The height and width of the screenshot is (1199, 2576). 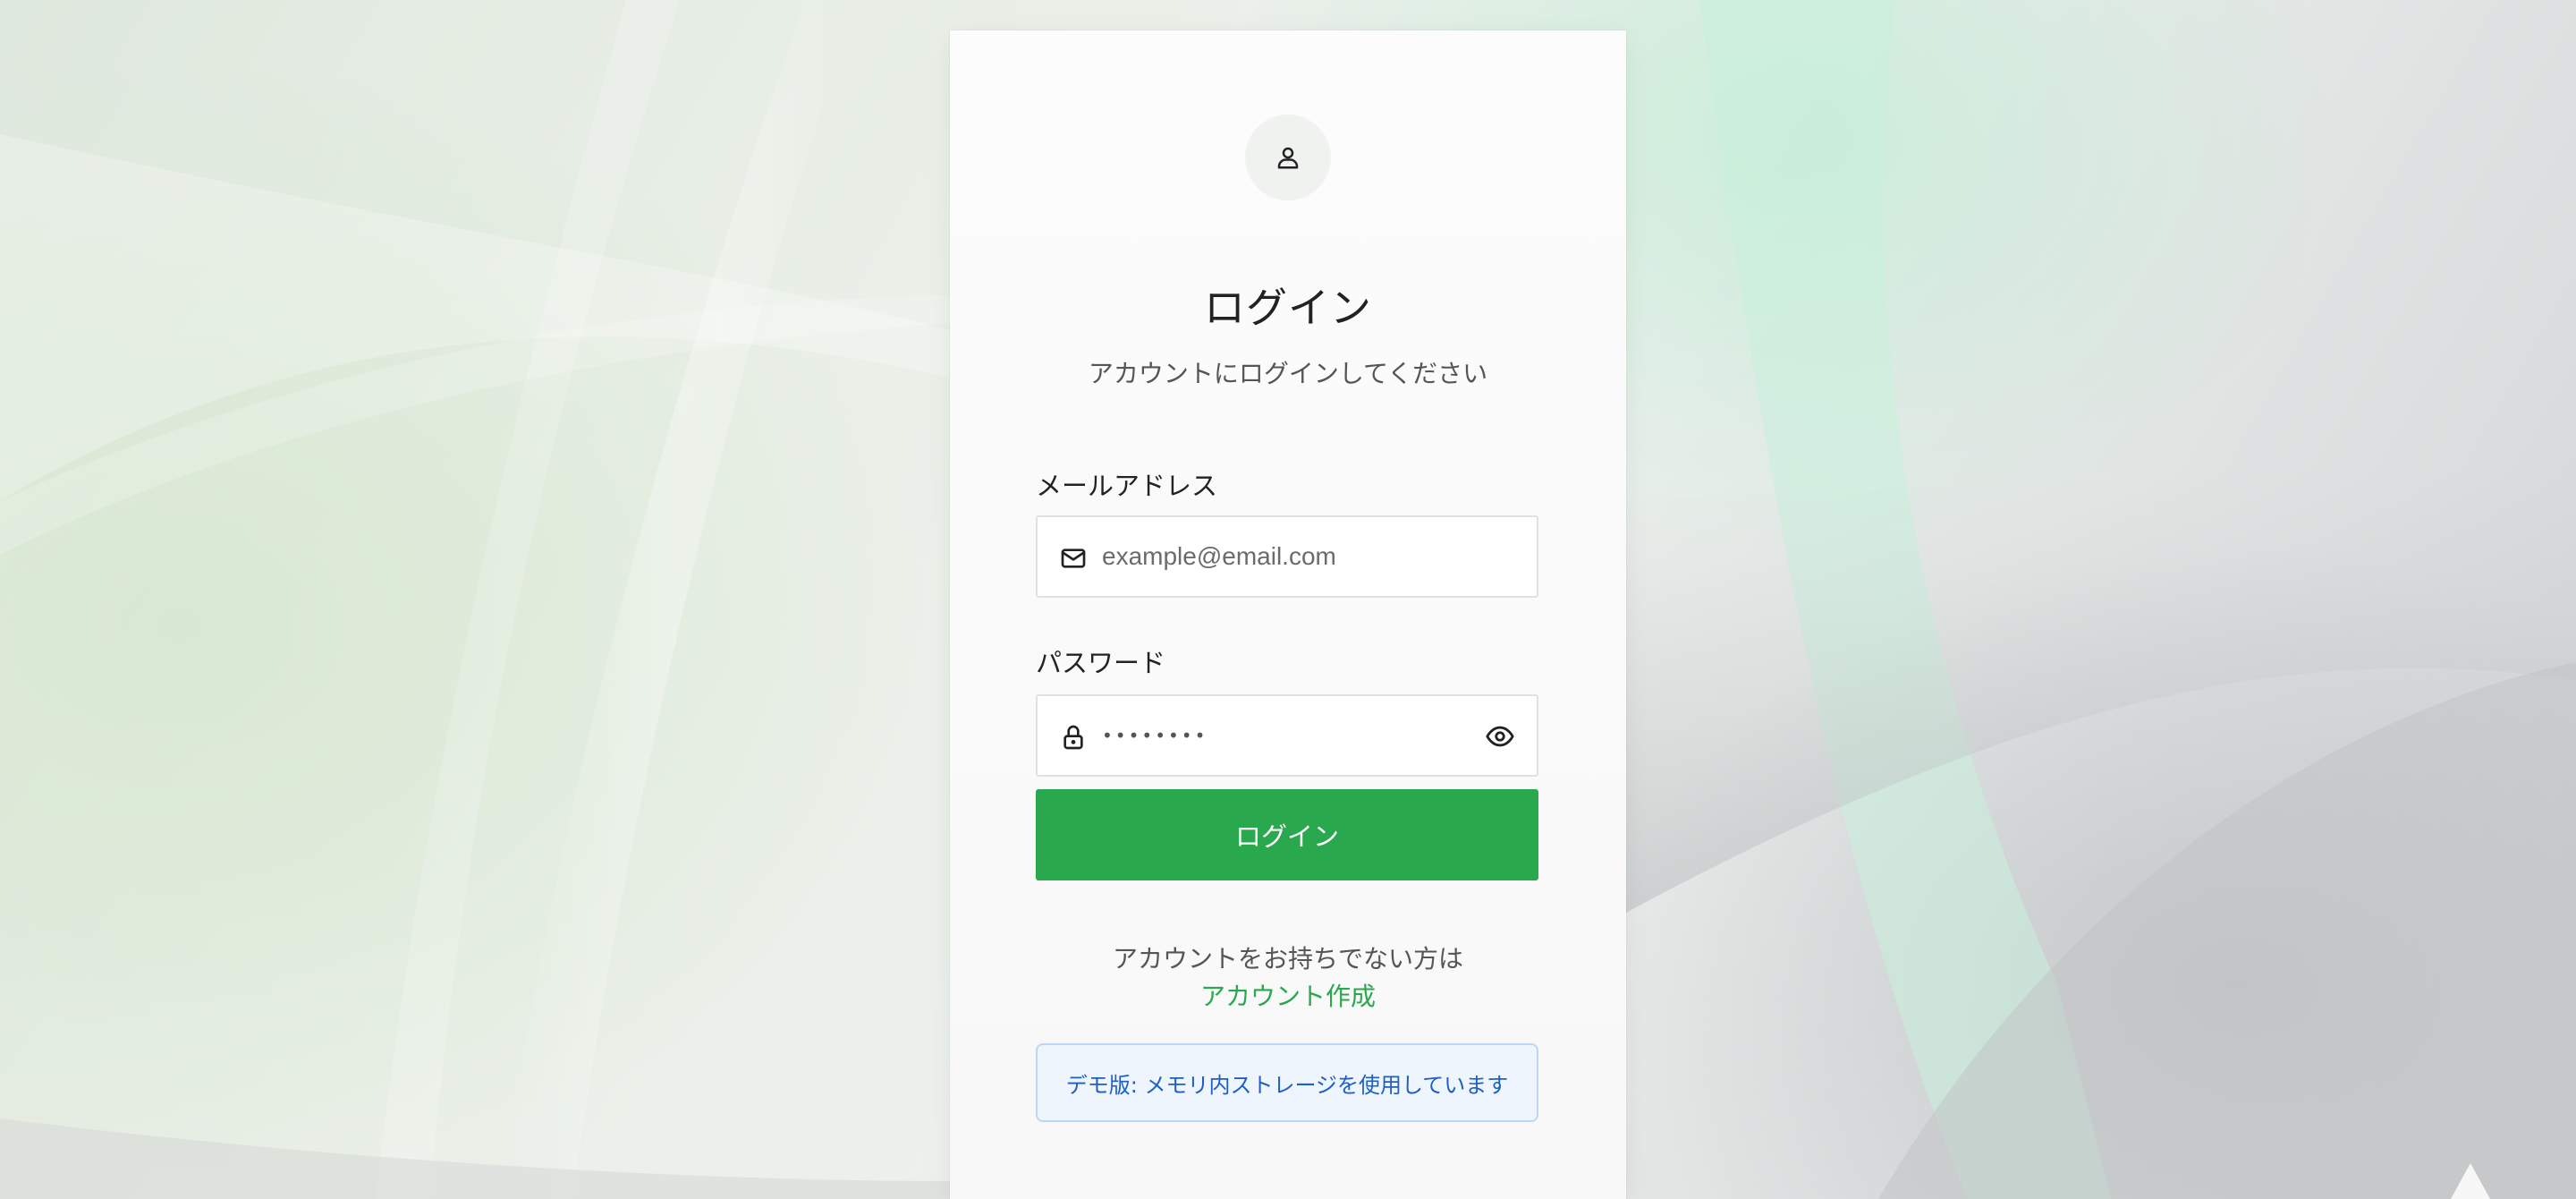 I want to click on email-field-wrapper, so click(x=1287, y=556).